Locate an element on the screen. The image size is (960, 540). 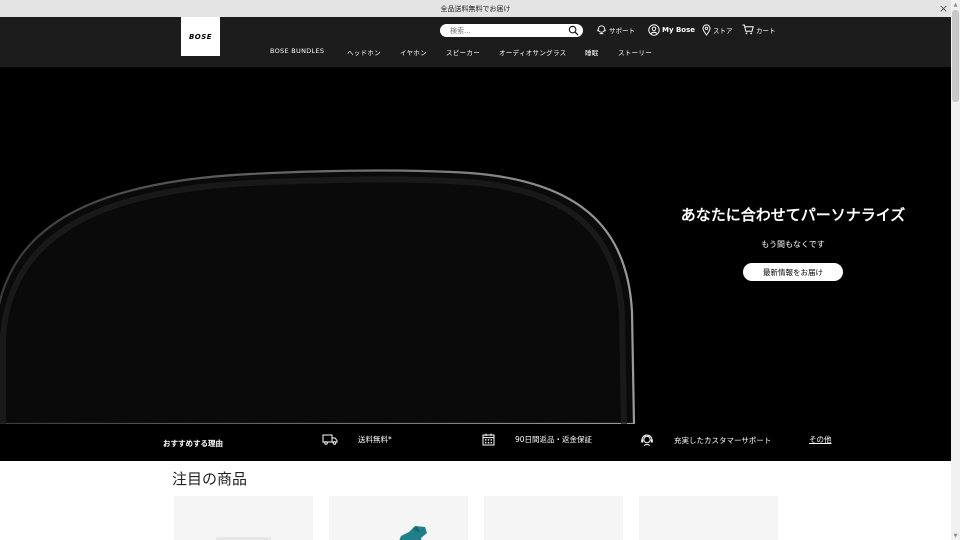
close-icon: × is located at coordinates (943, 8).